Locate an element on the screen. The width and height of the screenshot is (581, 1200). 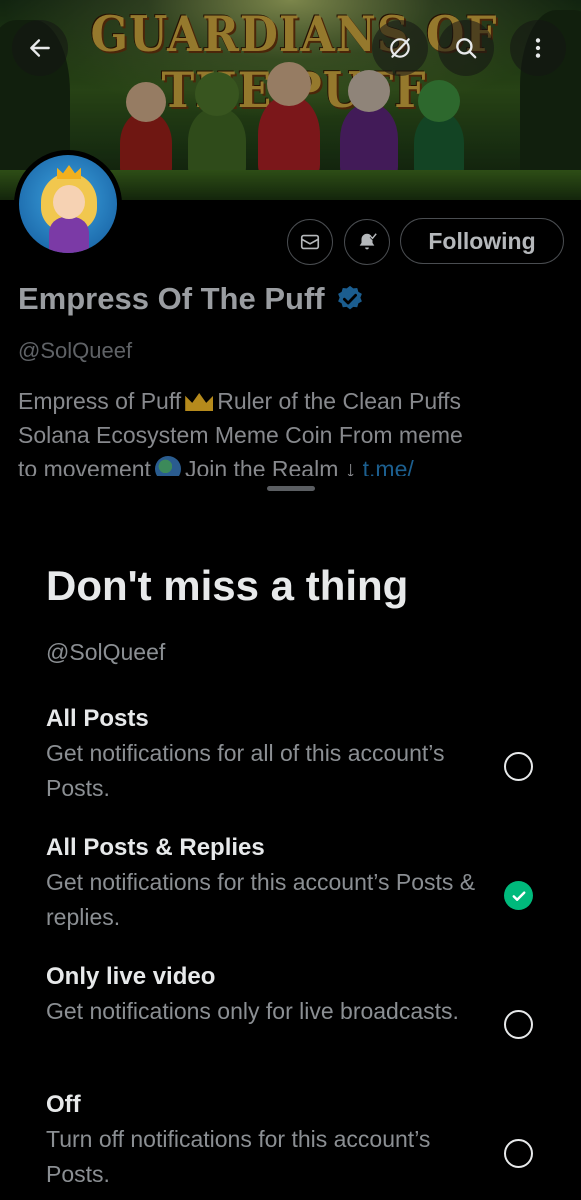
back-button is located at coordinates (40, 48).